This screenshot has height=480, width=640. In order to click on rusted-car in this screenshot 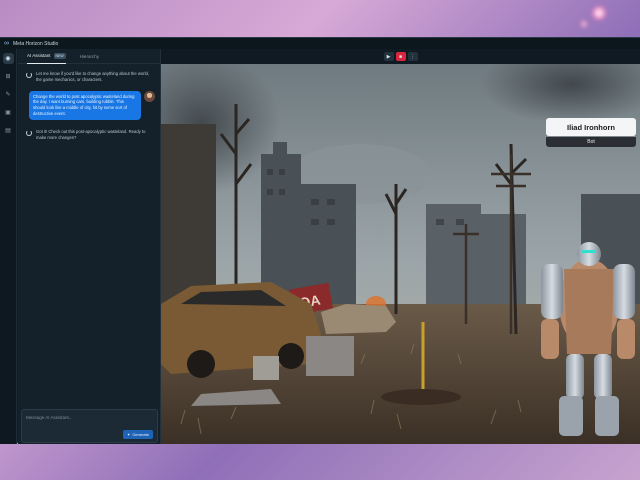, I will do `click(241, 330)`.